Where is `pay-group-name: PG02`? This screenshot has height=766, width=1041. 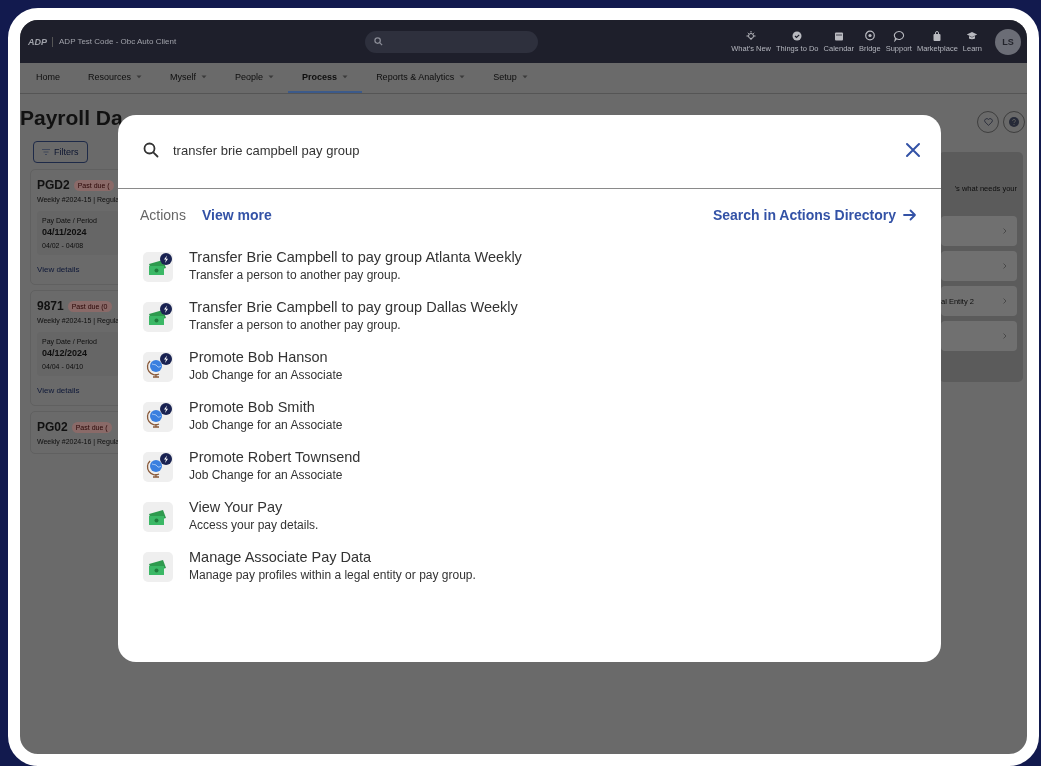 pay-group-name: PG02 is located at coordinates (52, 427).